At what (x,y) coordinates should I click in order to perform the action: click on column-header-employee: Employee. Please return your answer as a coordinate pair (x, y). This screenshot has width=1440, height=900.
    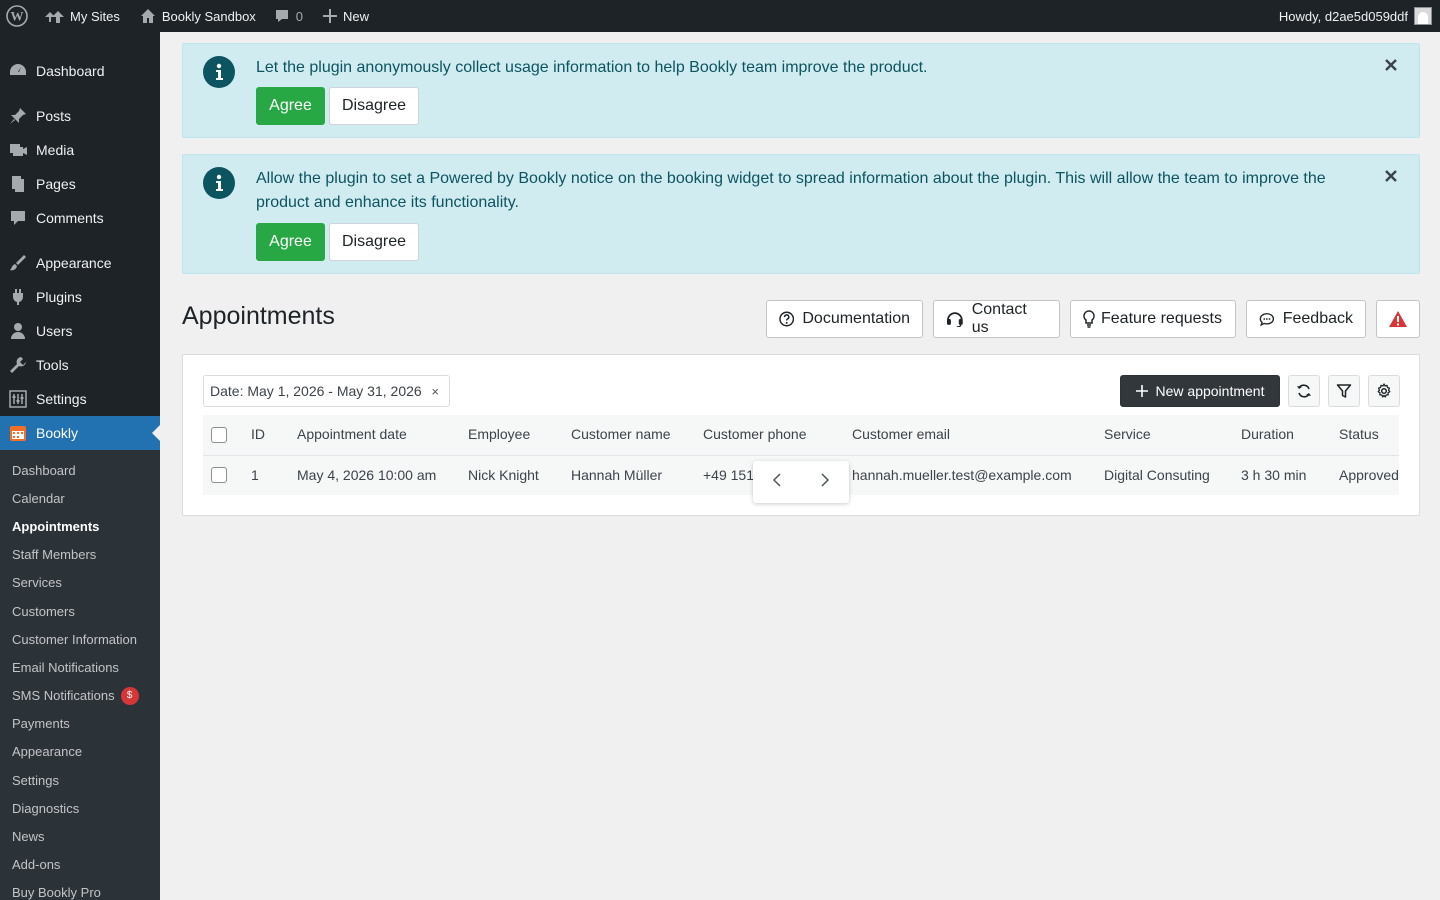
    Looking at the image, I should click on (499, 435).